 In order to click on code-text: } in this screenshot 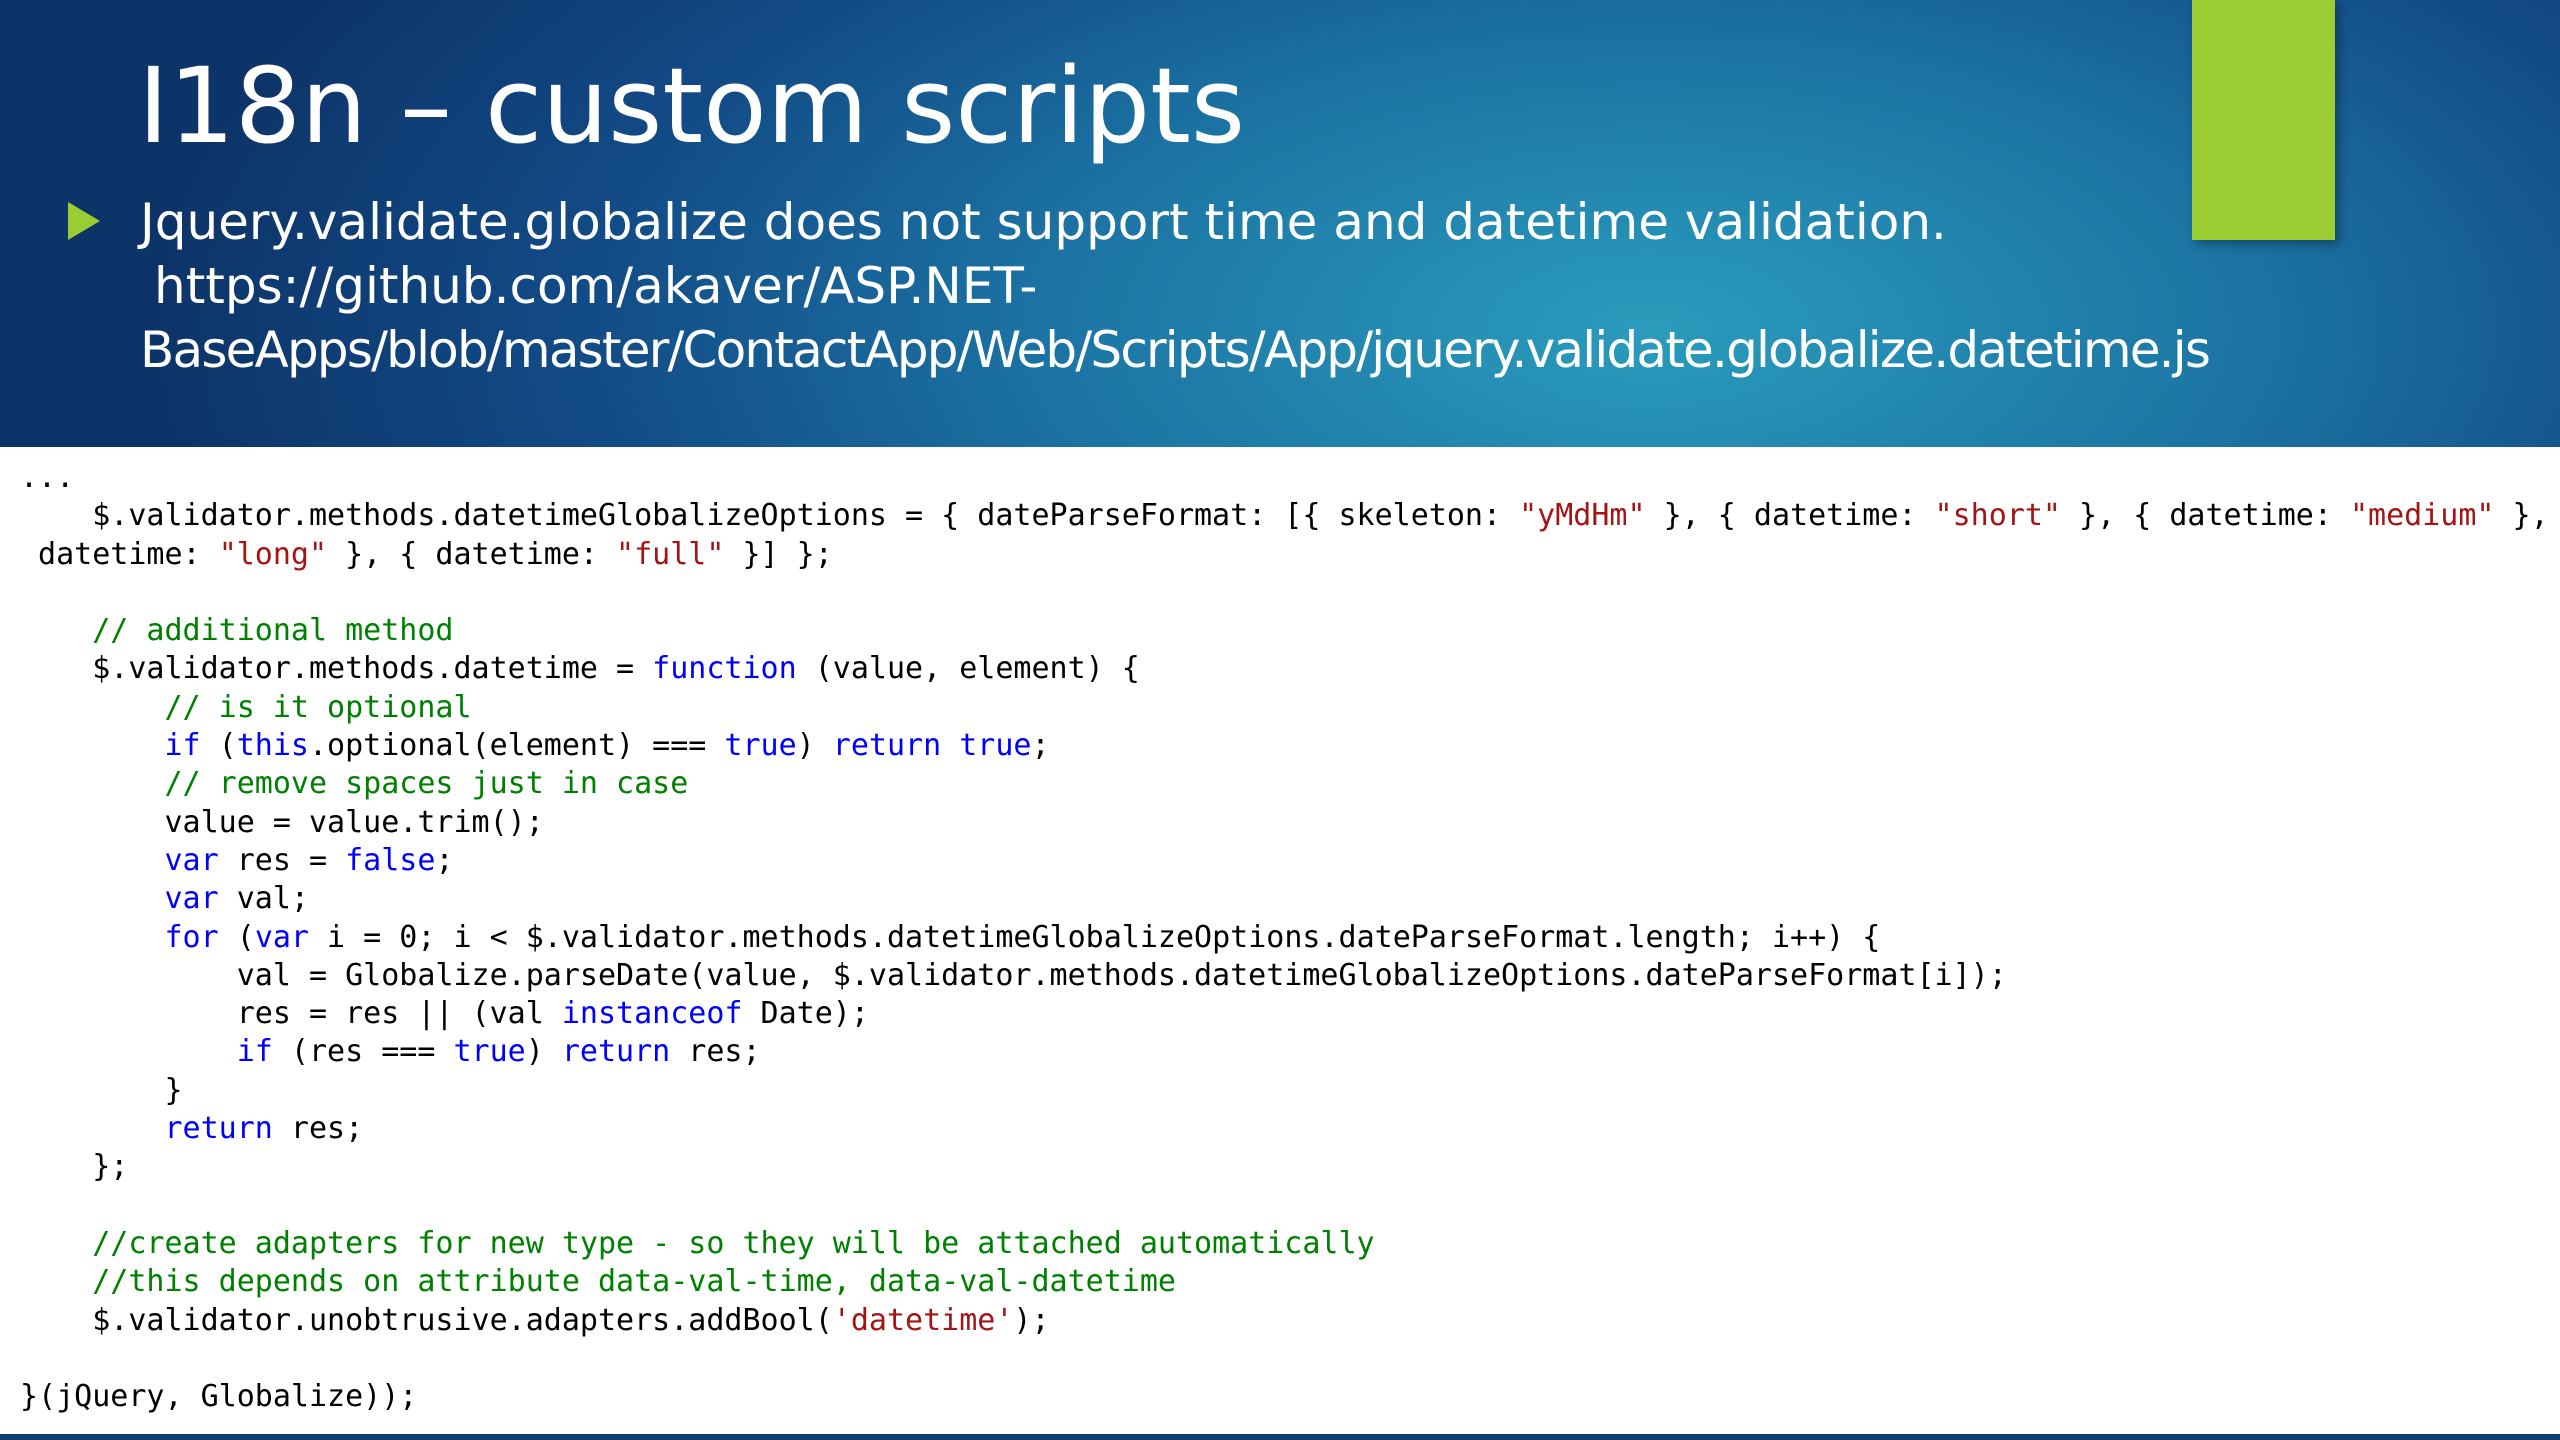, I will do `click(101, 1090)`.